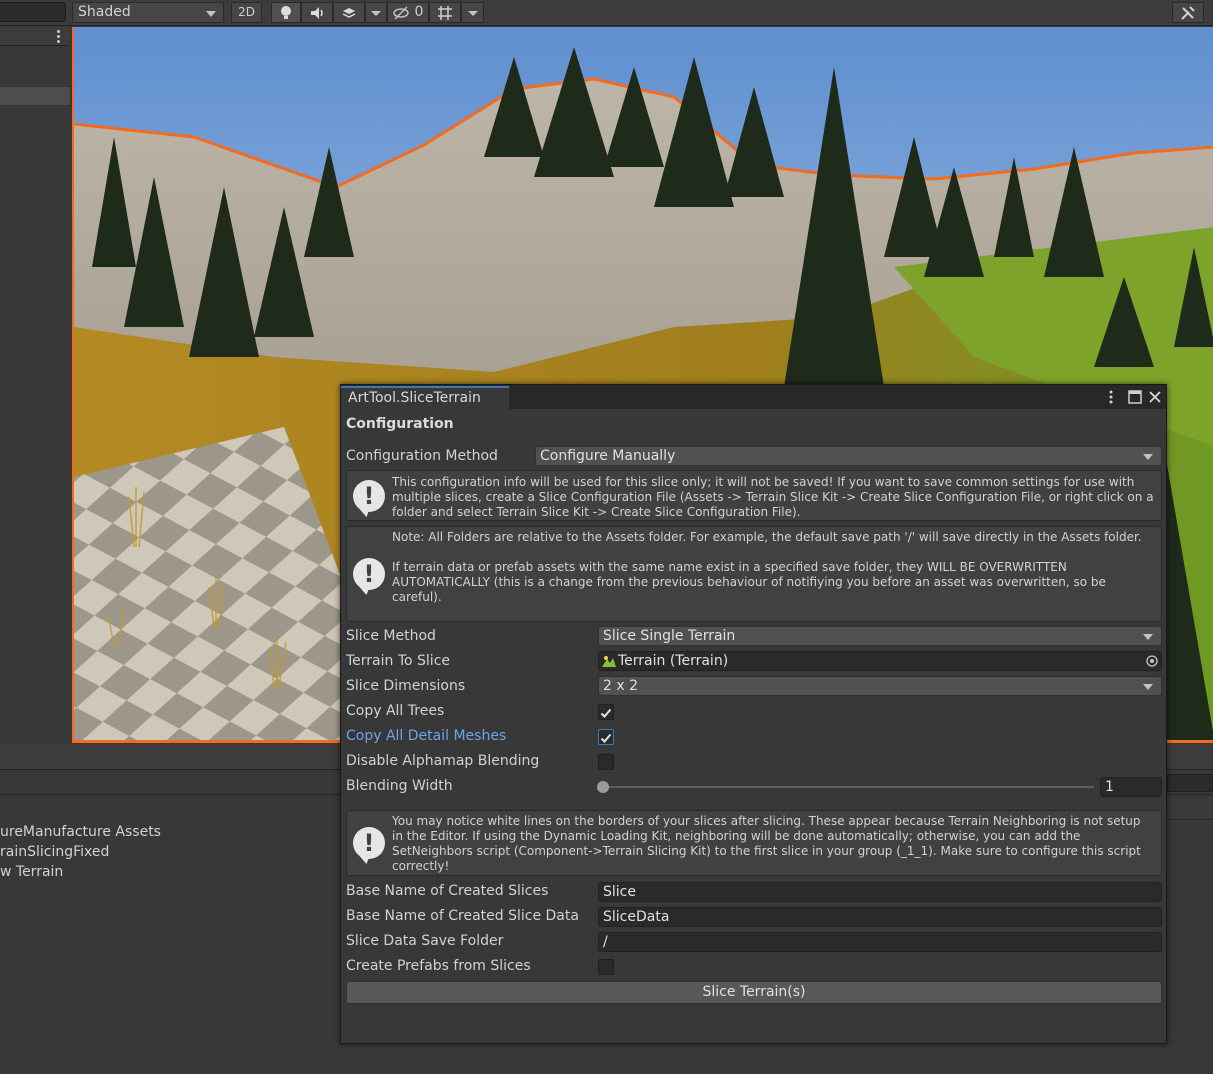  I want to click on slice-dimensions-value: 2 x 2, so click(620, 686).